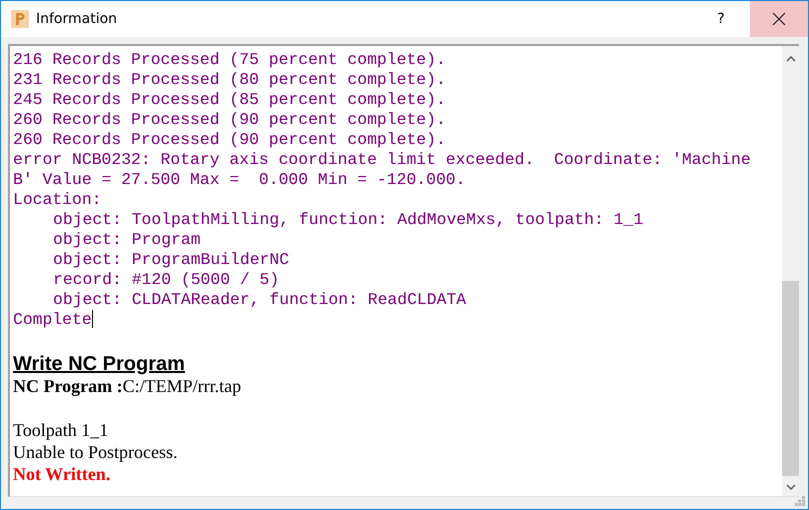  What do you see at coordinates (229, 59) in the screenshot?
I see `log-line: 216 Records Processed (75 percent complete).` at bounding box center [229, 59].